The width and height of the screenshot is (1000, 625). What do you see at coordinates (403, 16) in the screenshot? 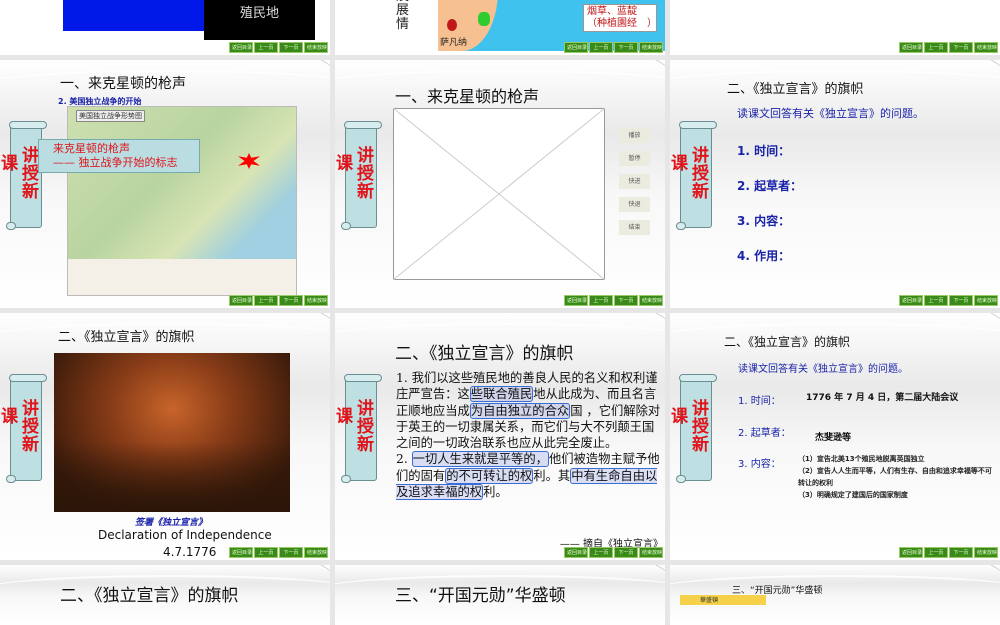
I see `side-vertical-text: 及展情` at bounding box center [403, 16].